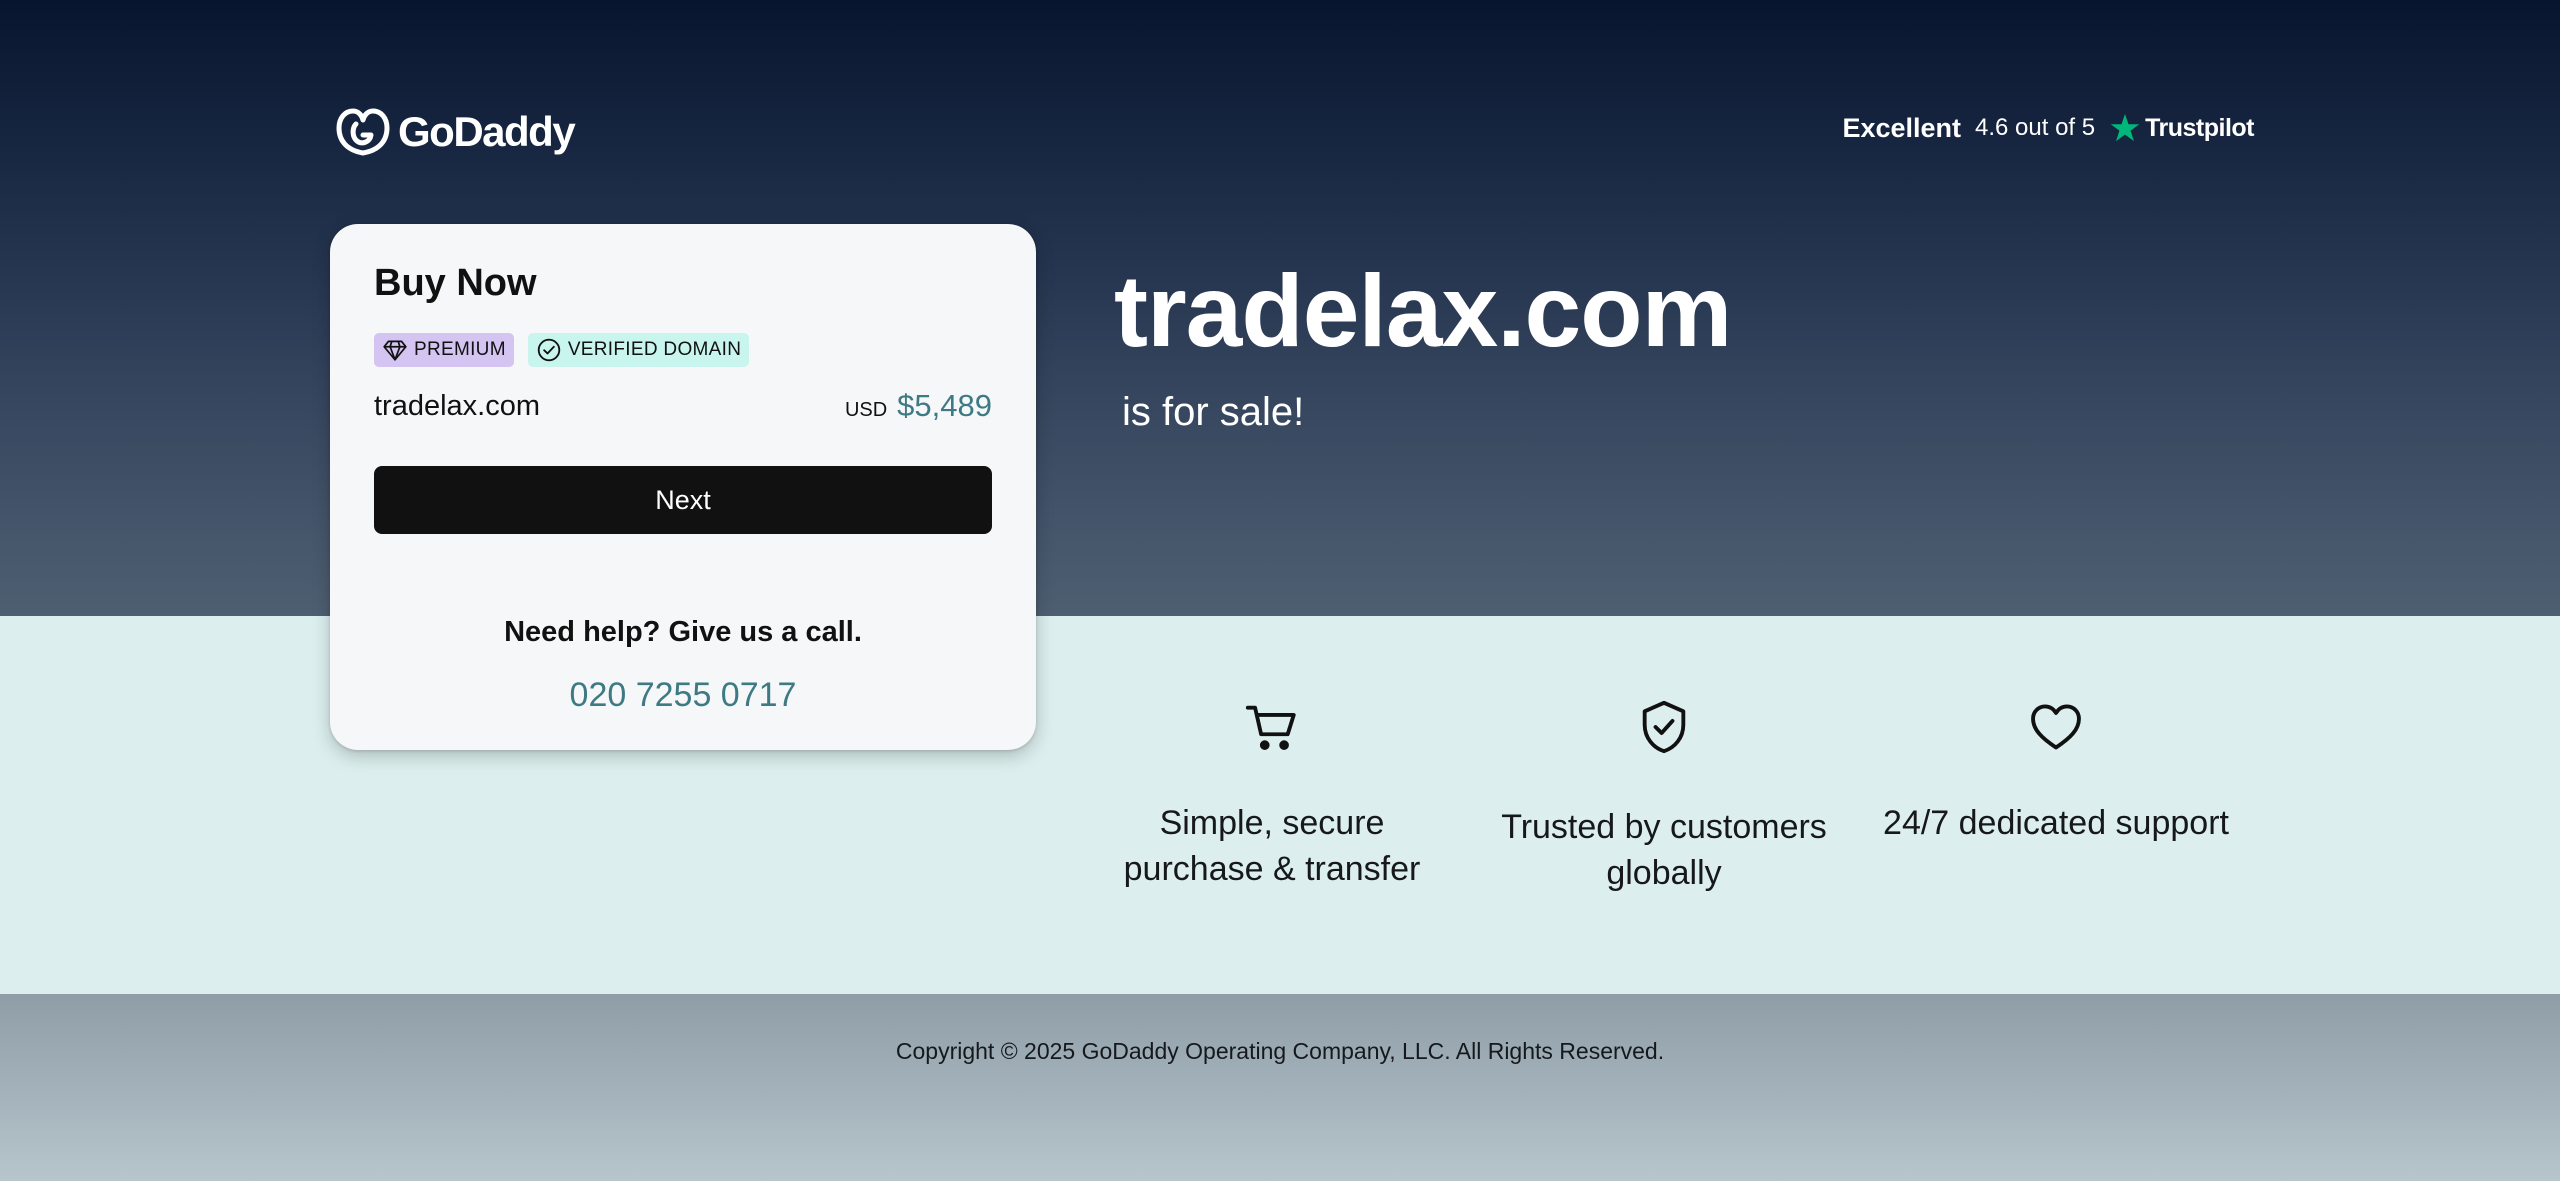  What do you see at coordinates (2035, 127) in the screenshot?
I see `rating-score: 4.6 out of 5` at bounding box center [2035, 127].